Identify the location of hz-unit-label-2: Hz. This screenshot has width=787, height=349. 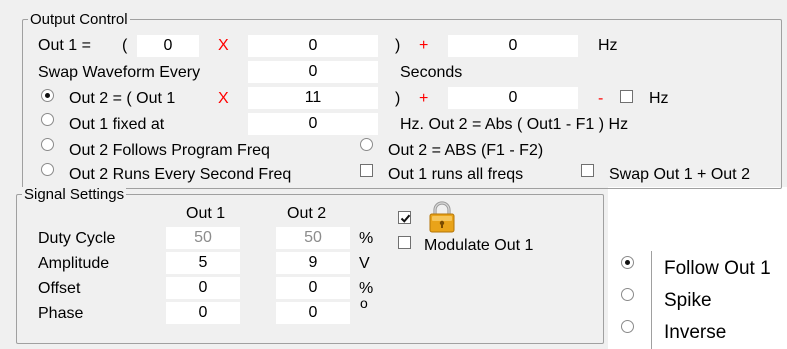
(659, 98).